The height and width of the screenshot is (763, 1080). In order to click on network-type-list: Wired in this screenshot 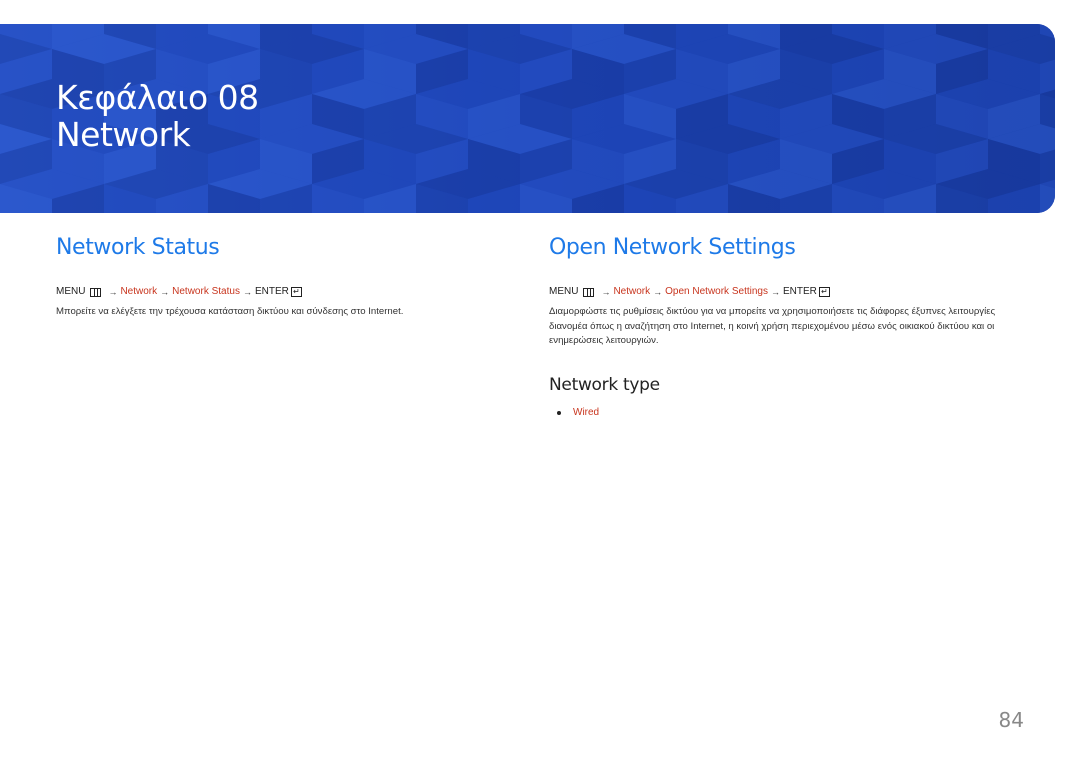, I will do `click(793, 413)`.